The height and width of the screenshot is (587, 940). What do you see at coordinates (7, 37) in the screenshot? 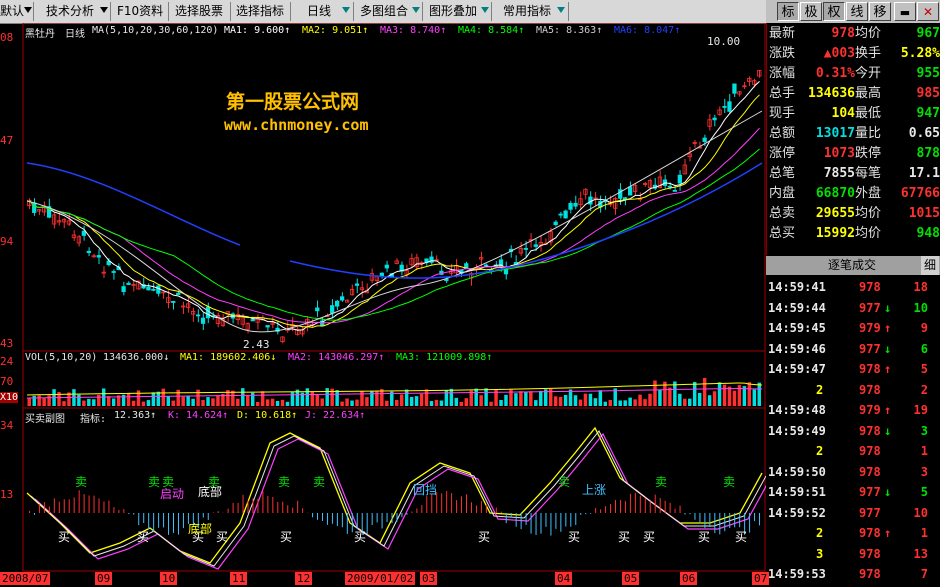
I see `y-label: 08` at bounding box center [7, 37].